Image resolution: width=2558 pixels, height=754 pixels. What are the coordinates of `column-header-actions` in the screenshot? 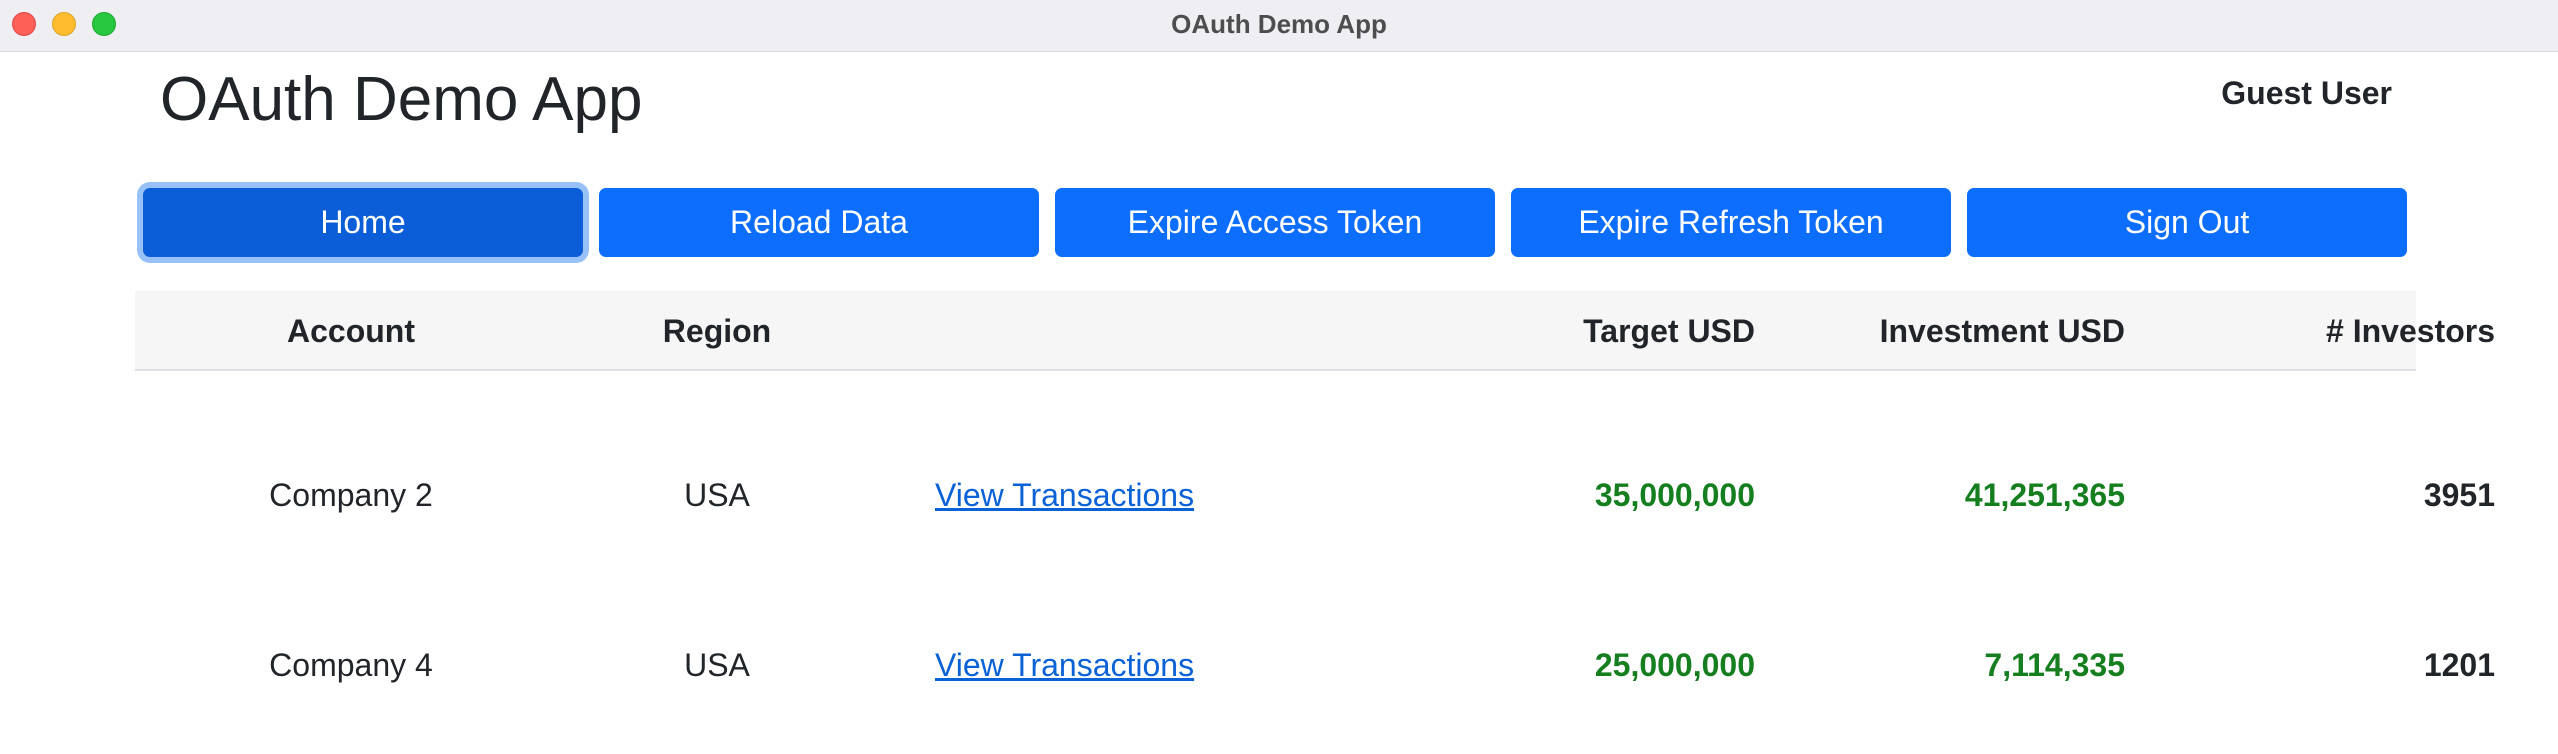 It's located at (1135, 331).